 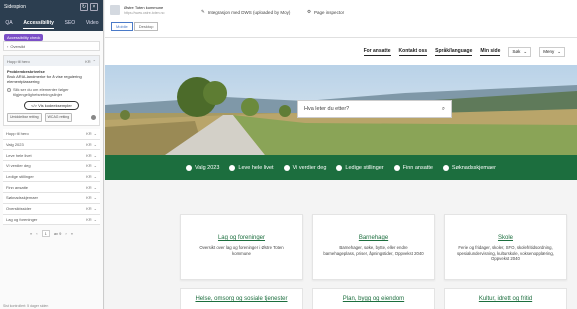 I want to click on card-title: Helse, omsorg og sosiale tjenester, so click(x=241, y=299).